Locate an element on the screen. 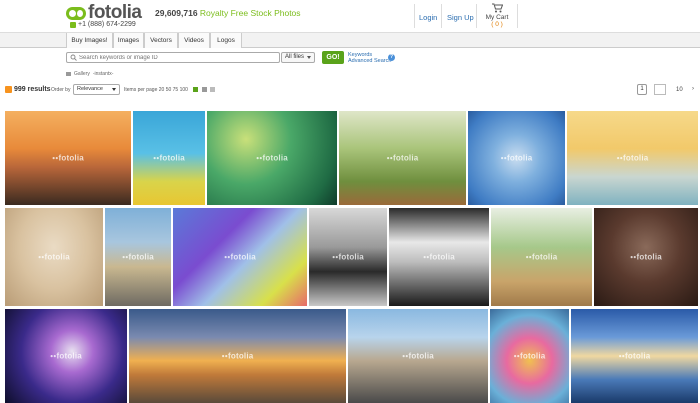 This screenshot has height=403, width=700. cart-count: ( 0 ) is located at coordinates (497, 24).